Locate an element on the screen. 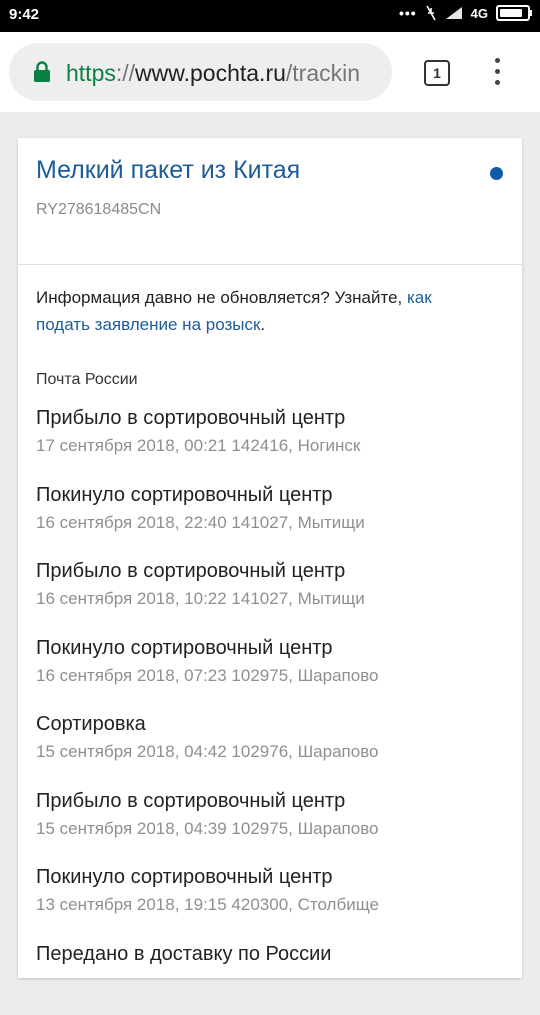  network-type: 4G is located at coordinates (479, 13).